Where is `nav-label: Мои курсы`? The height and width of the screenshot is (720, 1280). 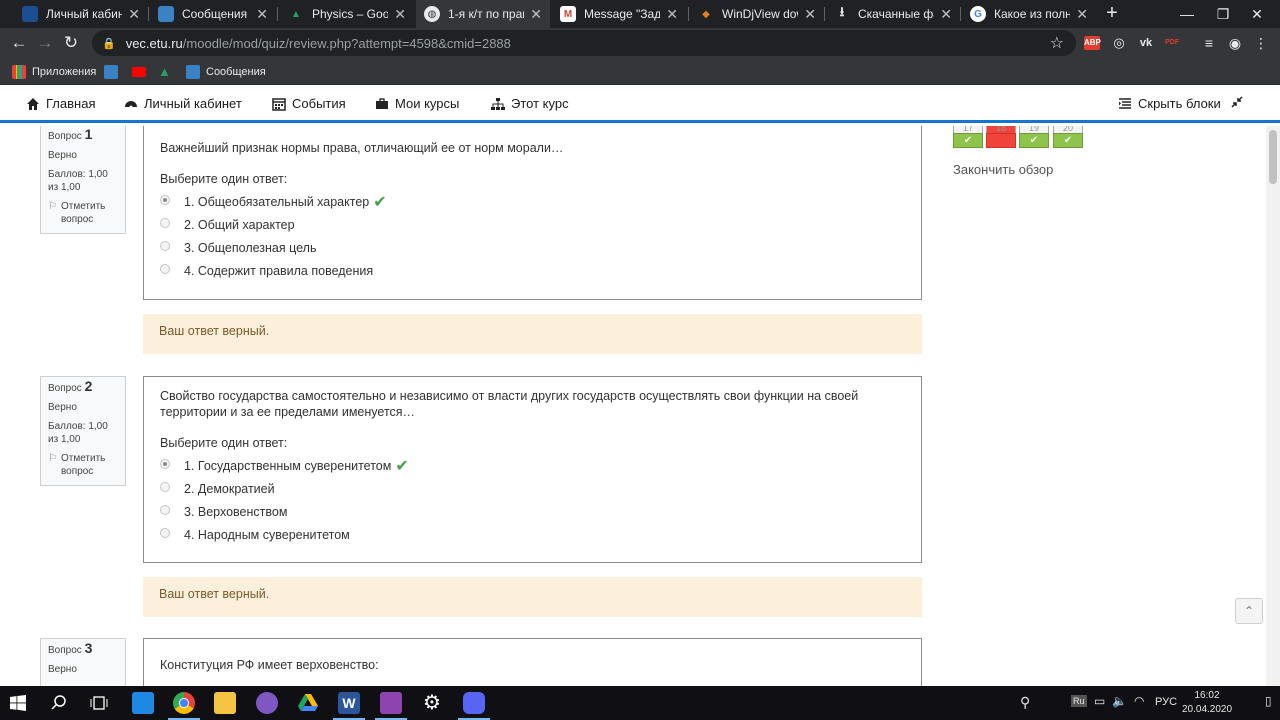
nav-label: Мои курсы is located at coordinates (427, 103).